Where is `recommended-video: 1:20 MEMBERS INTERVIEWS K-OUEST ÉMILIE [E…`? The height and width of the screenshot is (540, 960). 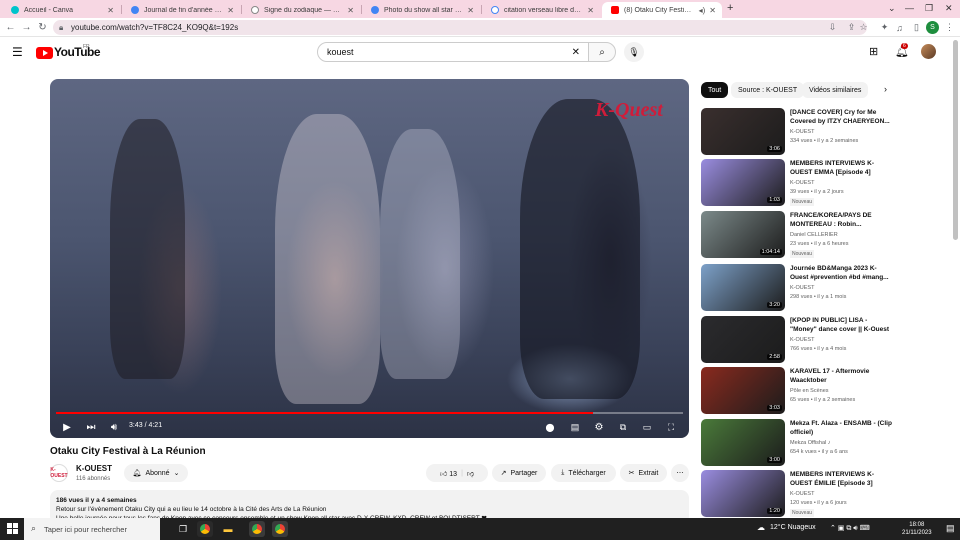 recommended-video: 1:20 MEMBERS INTERVIEWS K-OUEST ÉMILIE [E… is located at coordinates (826, 495).